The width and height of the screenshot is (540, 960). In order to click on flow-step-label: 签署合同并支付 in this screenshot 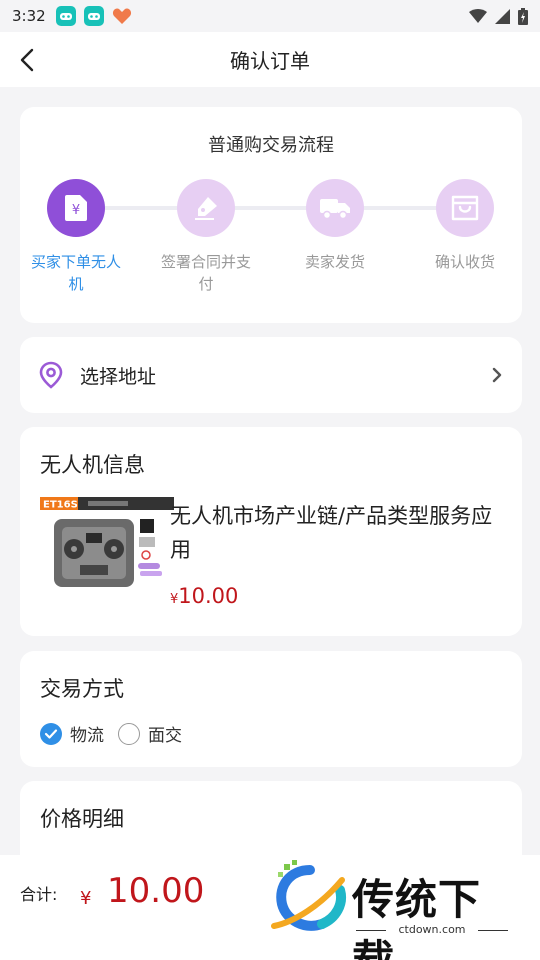, I will do `click(205, 273)`.